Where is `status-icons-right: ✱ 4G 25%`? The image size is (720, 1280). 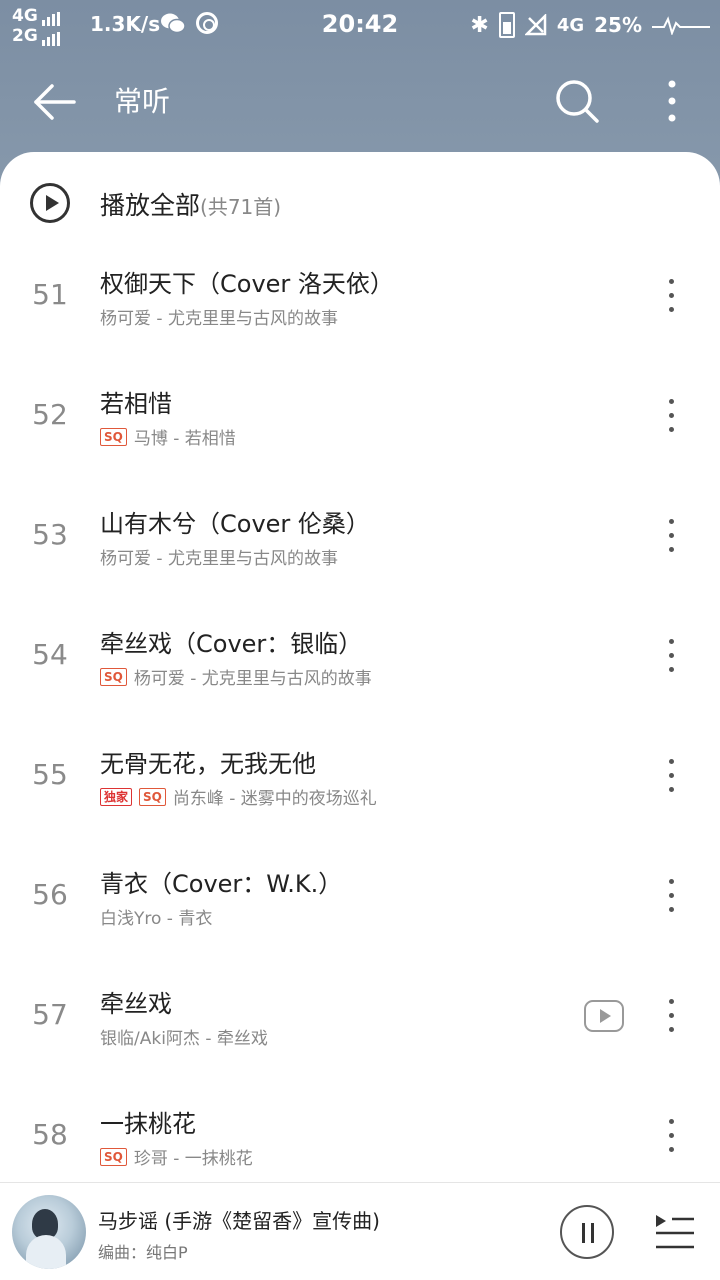
status-icons-right: ✱ 4G 25% is located at coordinates (590, 25).